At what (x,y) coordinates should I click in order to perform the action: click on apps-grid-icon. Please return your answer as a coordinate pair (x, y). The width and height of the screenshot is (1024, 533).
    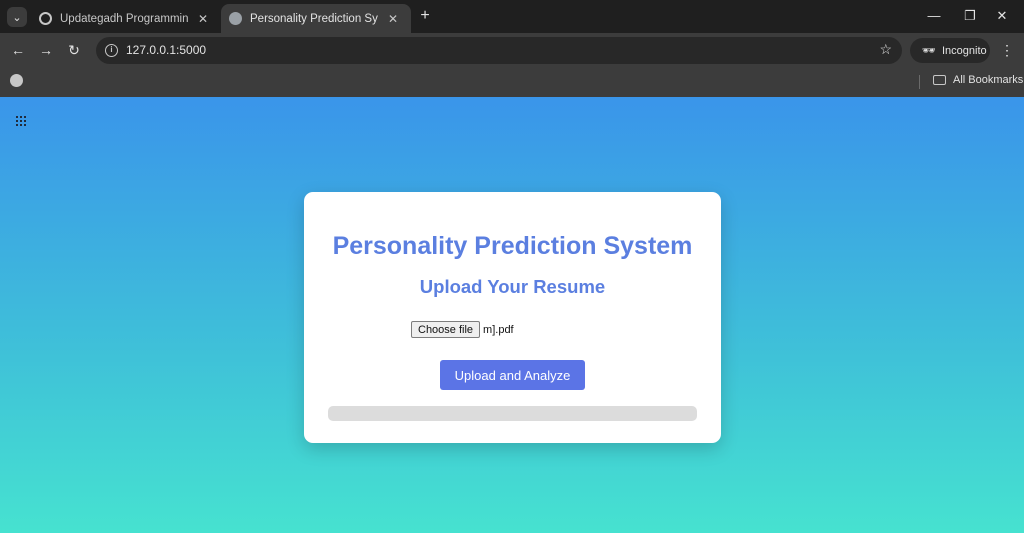
    Looking at the image, I should click on (21, 121).